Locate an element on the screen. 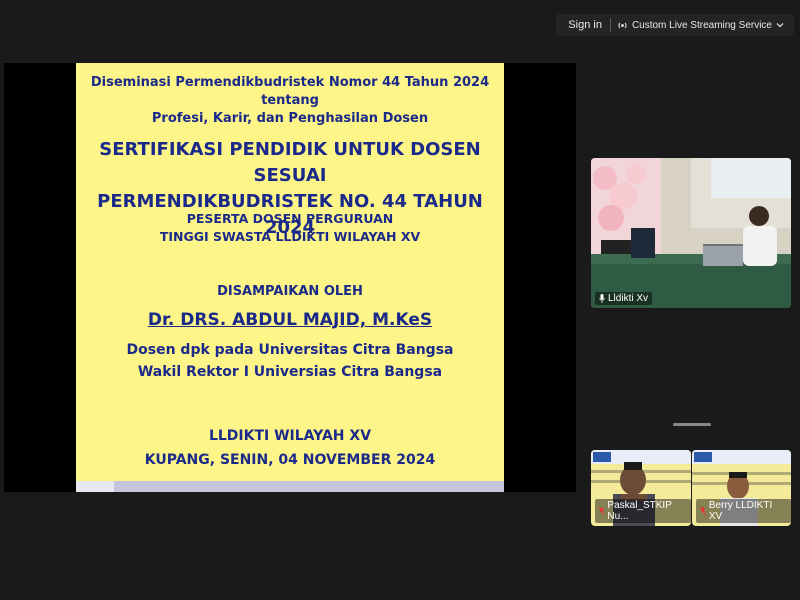 Image resolution: width=800 pixels, height=600 pixels. sign-in-button: Sign in is located at coordinates (585, 25).